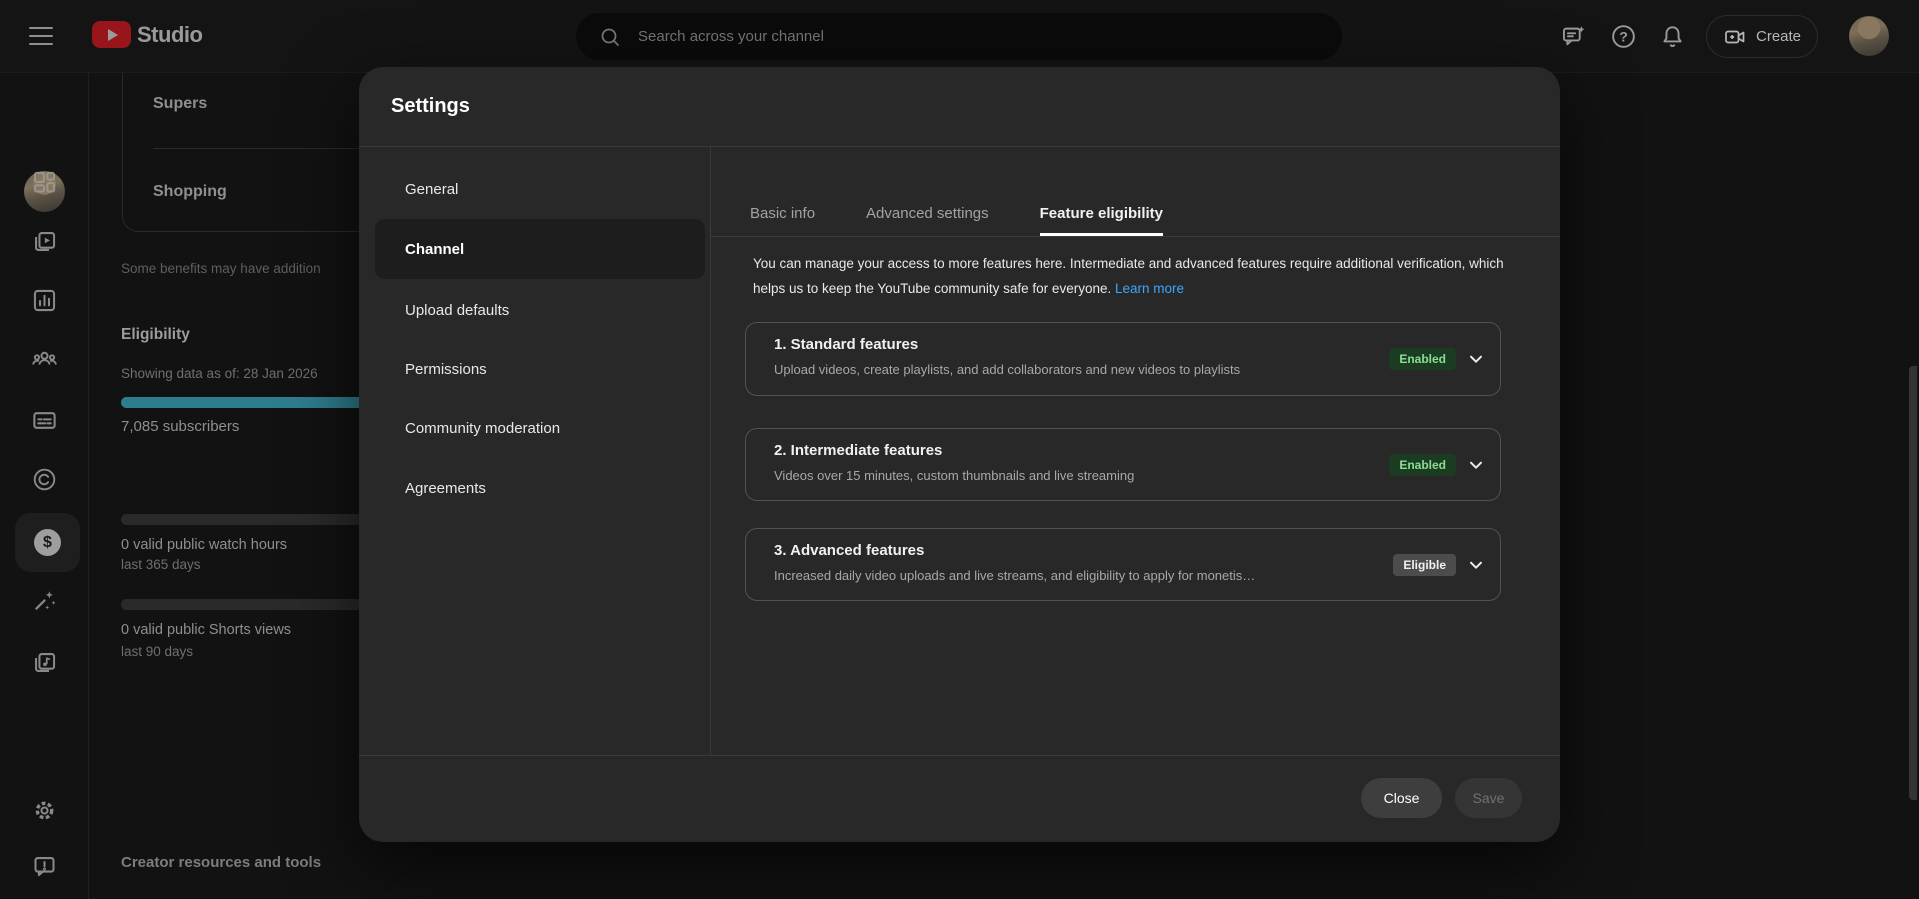 Image resolution: width=1919 pixels, height=899 pixels. I want to click on youtube-studio-logo: Studio, so click(147, 34).